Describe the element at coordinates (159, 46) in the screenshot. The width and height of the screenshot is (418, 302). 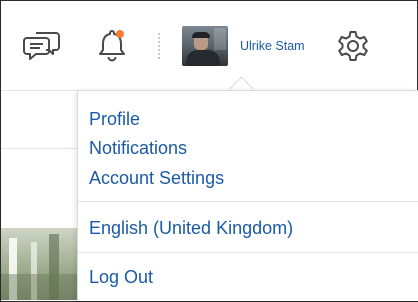
I see `toolbar-separator` at that location.